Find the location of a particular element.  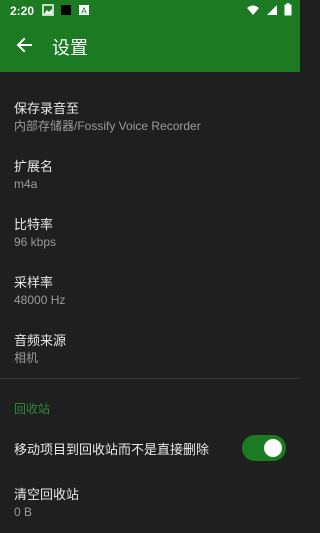

recycle-bin-section-title: 回收站 is located at coordinates (32, 409).